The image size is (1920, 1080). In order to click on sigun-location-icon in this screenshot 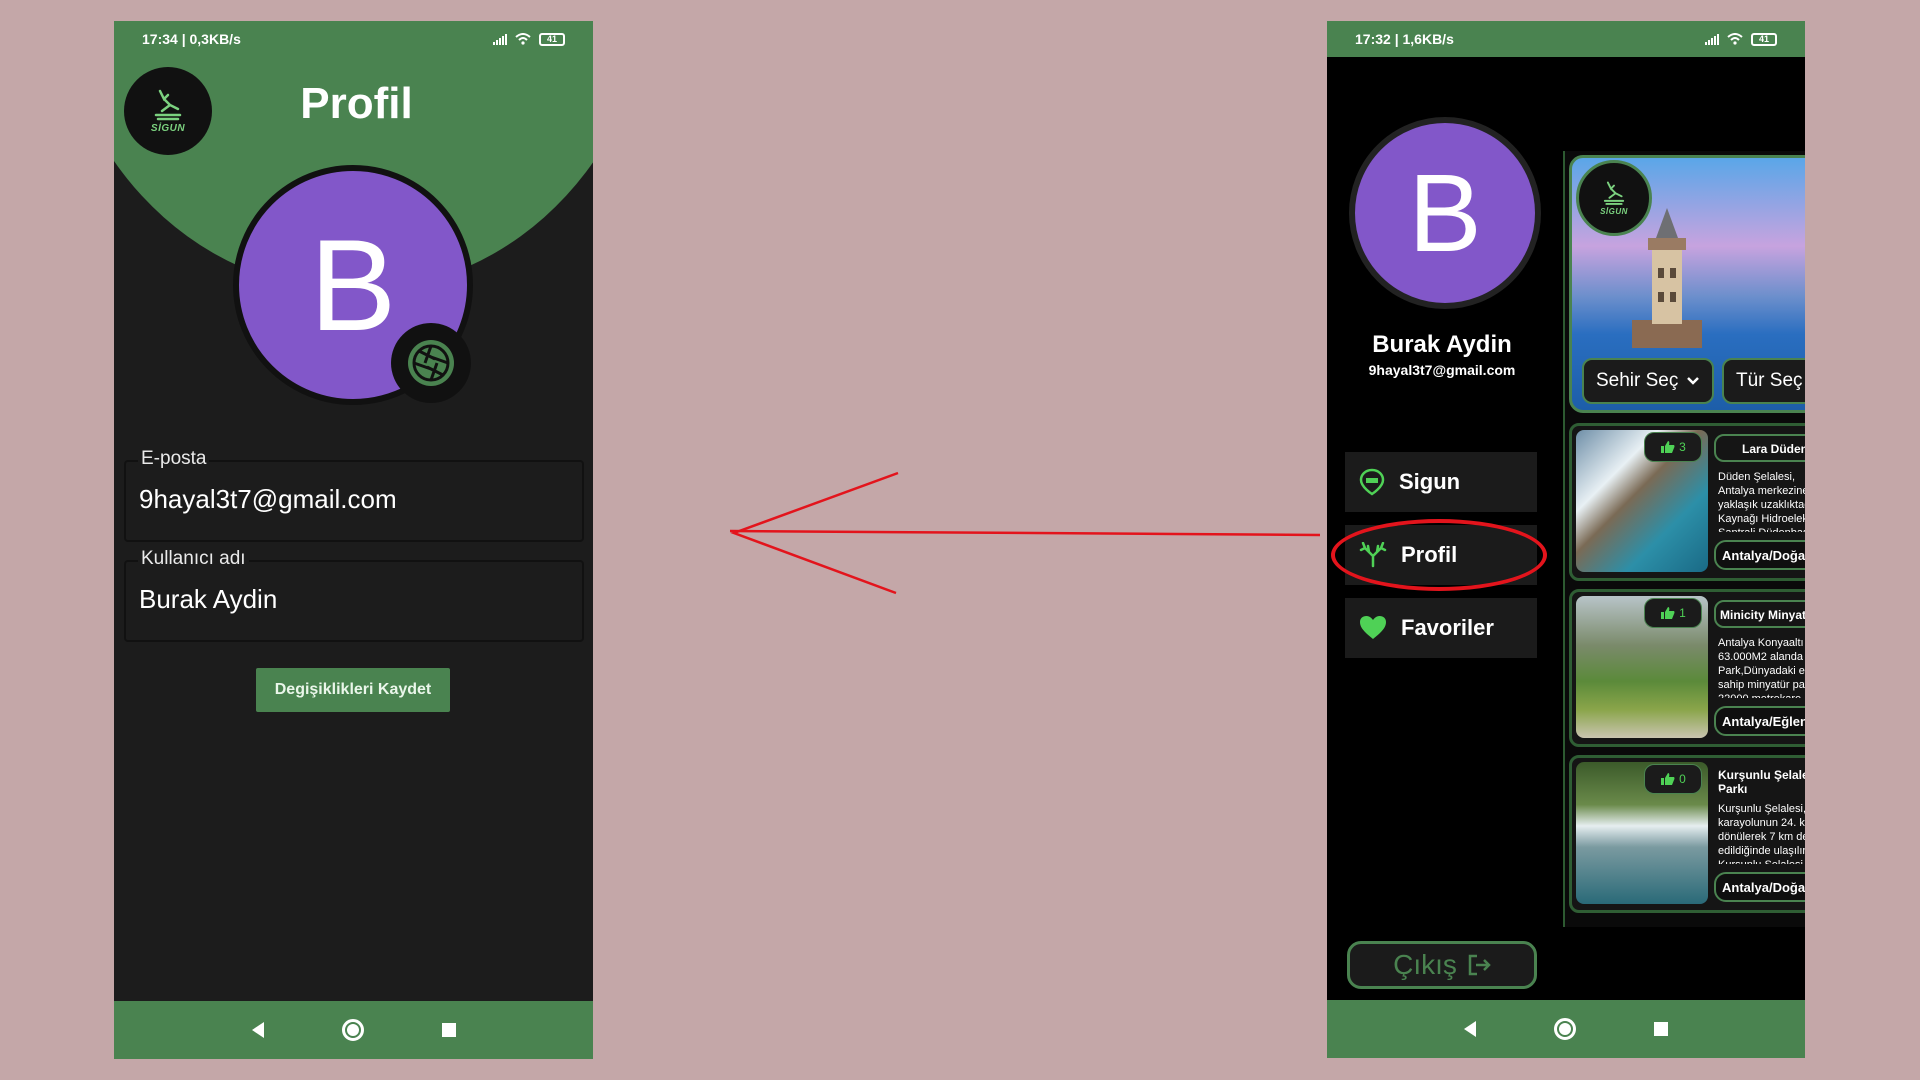, I will do `click(1372, 482)`.